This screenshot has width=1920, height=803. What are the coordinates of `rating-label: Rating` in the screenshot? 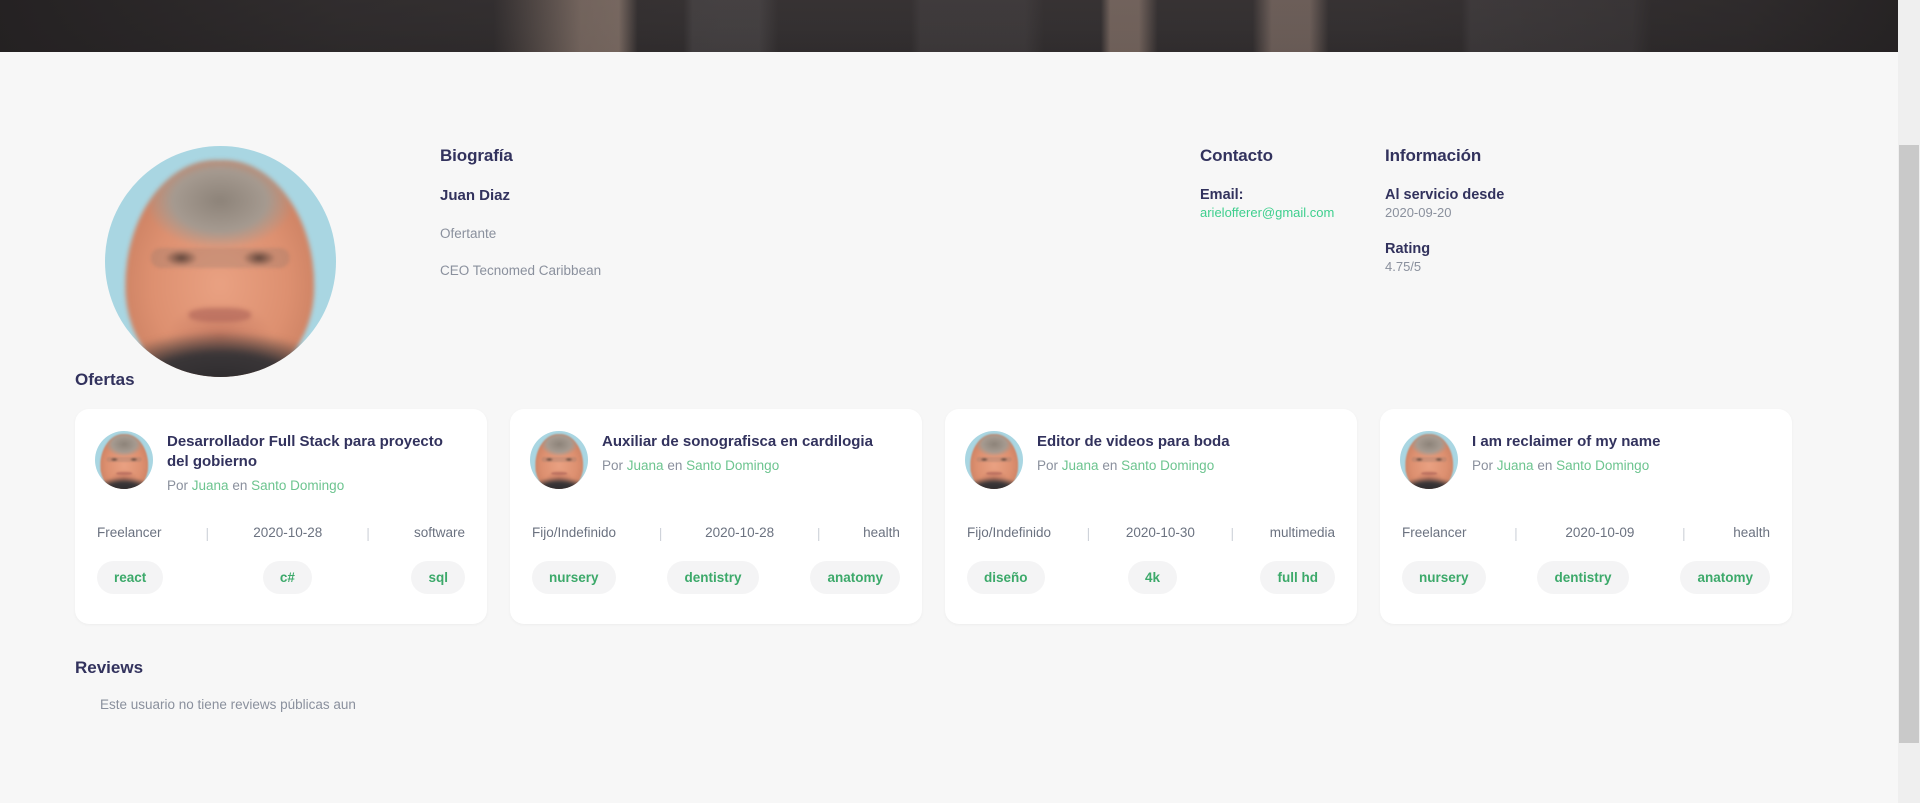 It's located at (1408, 249).